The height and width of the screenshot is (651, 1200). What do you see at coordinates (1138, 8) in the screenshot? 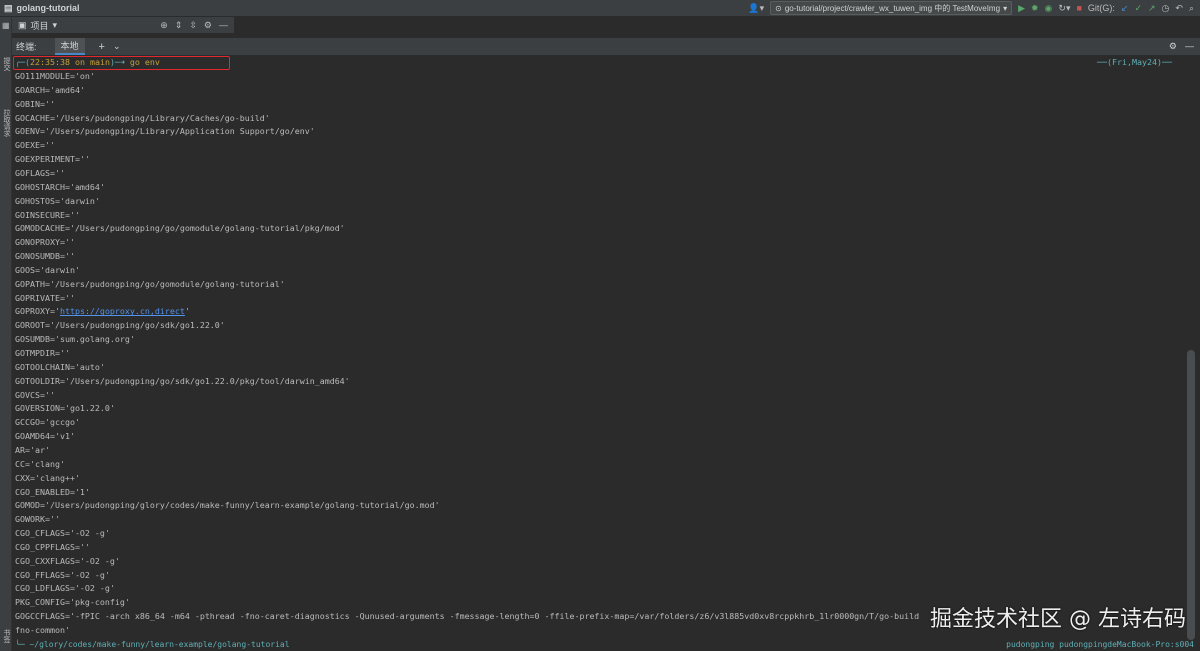
I see `git-commit-icon: ✓` at bounding box center [1138, 8].